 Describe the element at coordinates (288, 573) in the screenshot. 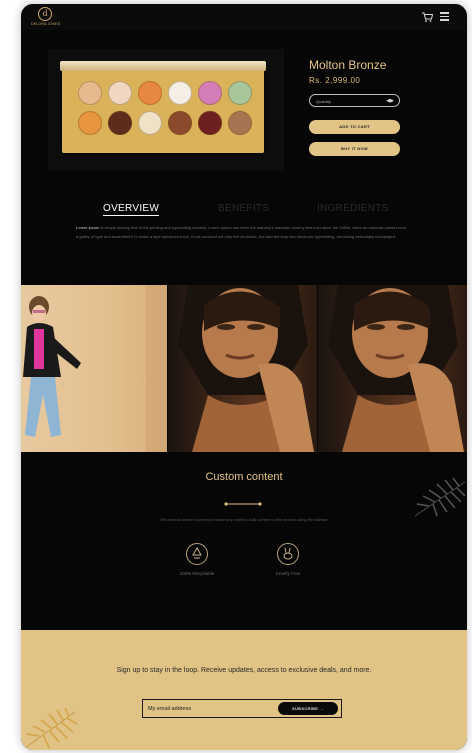

I see `feature-label: Cruelty Free` at that location.